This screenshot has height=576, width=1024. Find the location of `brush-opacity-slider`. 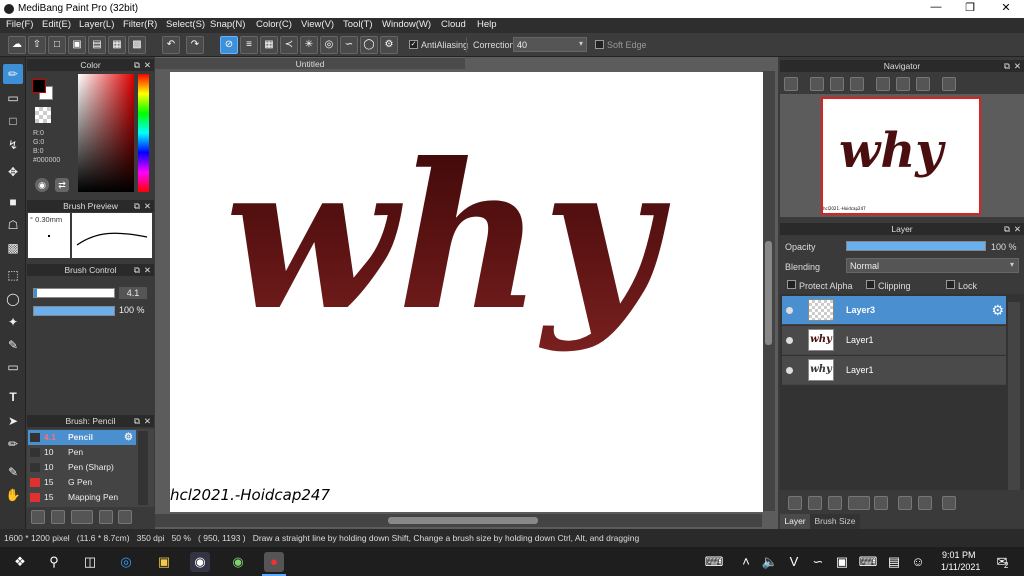

brush-opacity-slider is located at coordinates (74, 311).